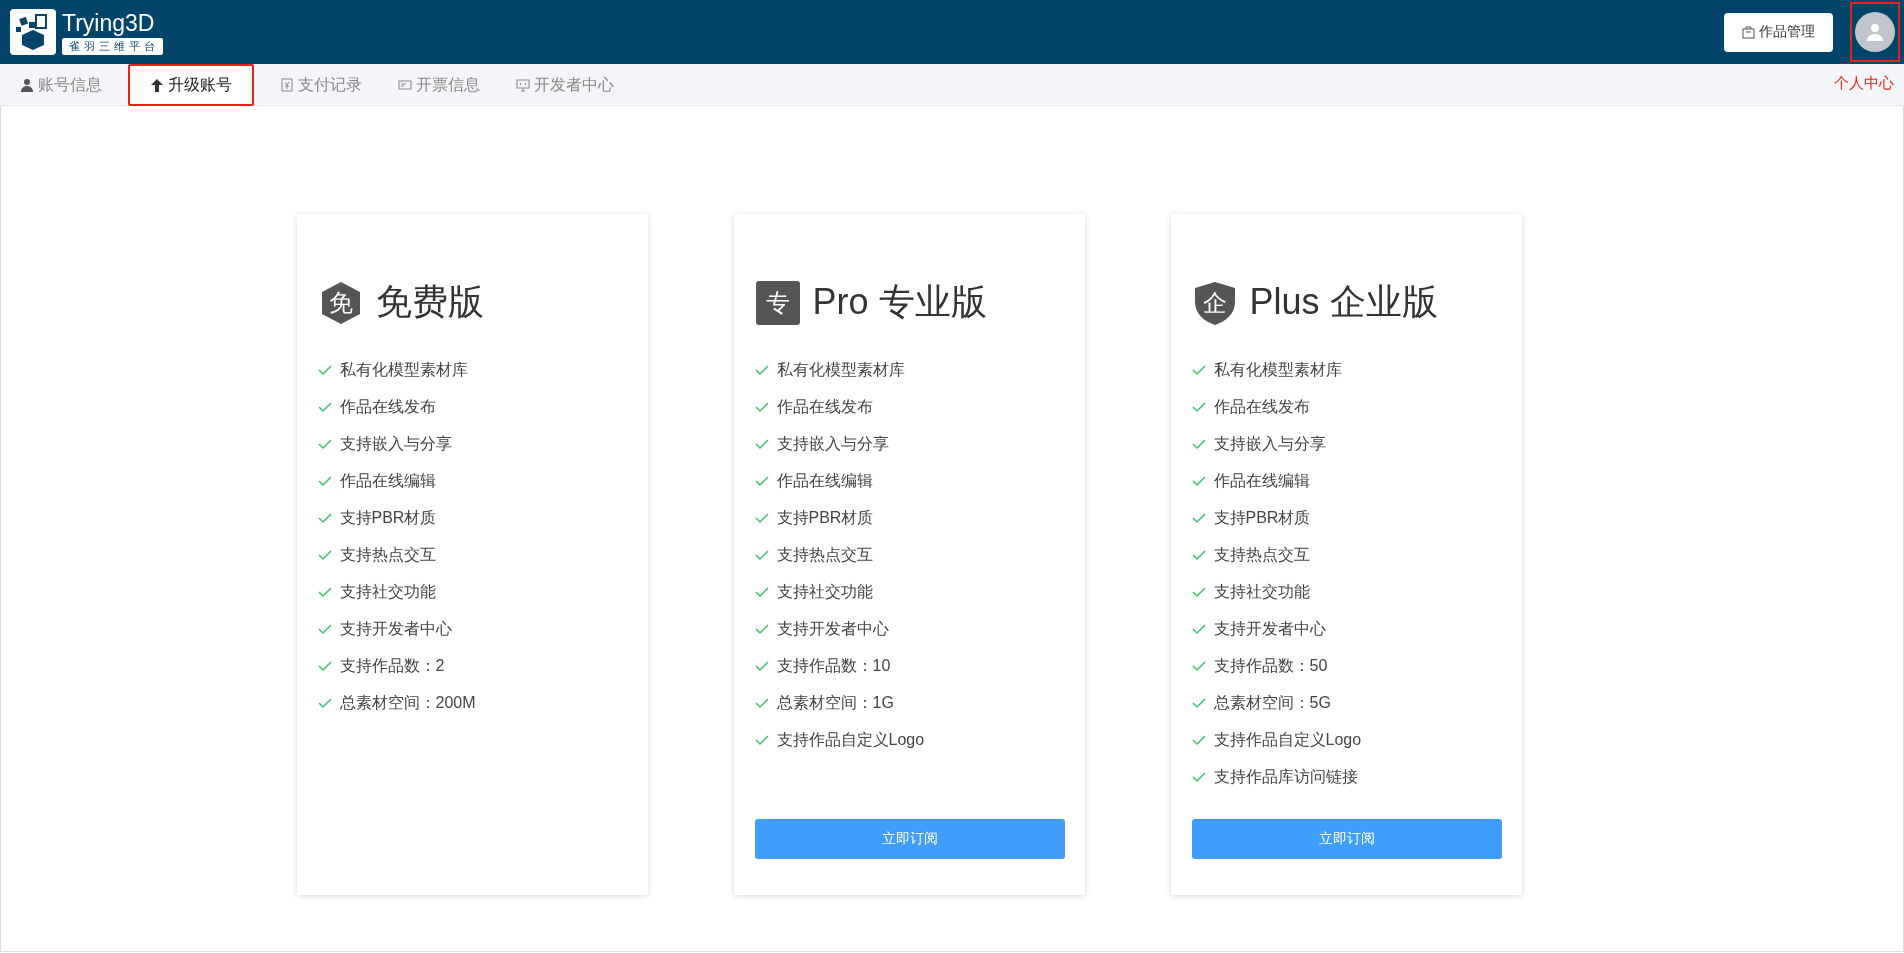 The image size is (1904, 953). Describe the element at coordinates (33, 32) in the screenshot. I see `logo-icon` at that location.